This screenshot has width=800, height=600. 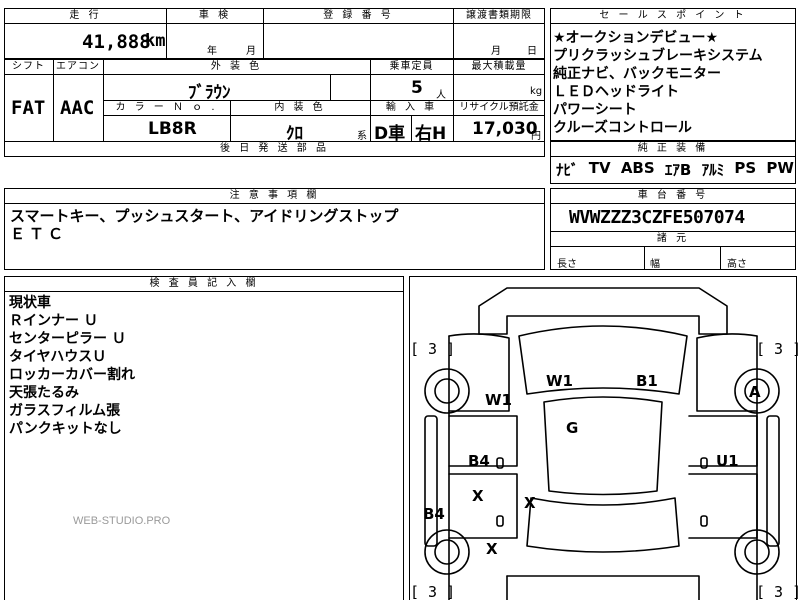 What do you see at coordinates (441, 95) in the screenshot?
I see `capacity-unit: 人` at bounding box center [441, 95].